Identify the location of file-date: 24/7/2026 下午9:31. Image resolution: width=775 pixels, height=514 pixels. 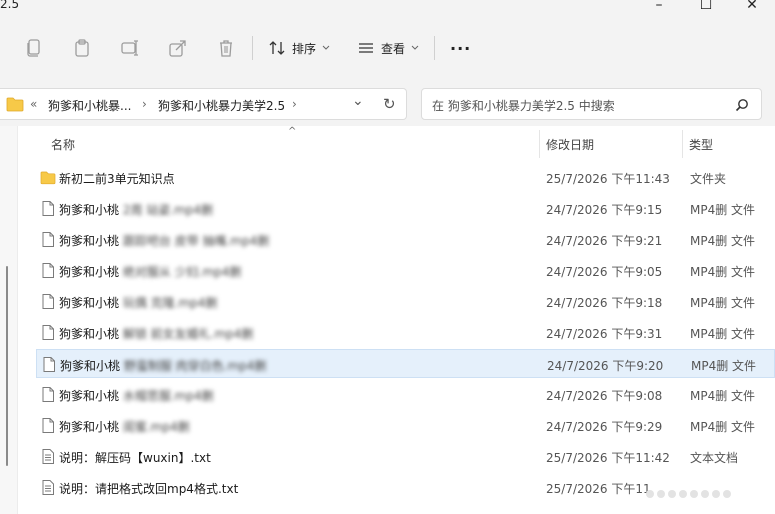
(604, 334).